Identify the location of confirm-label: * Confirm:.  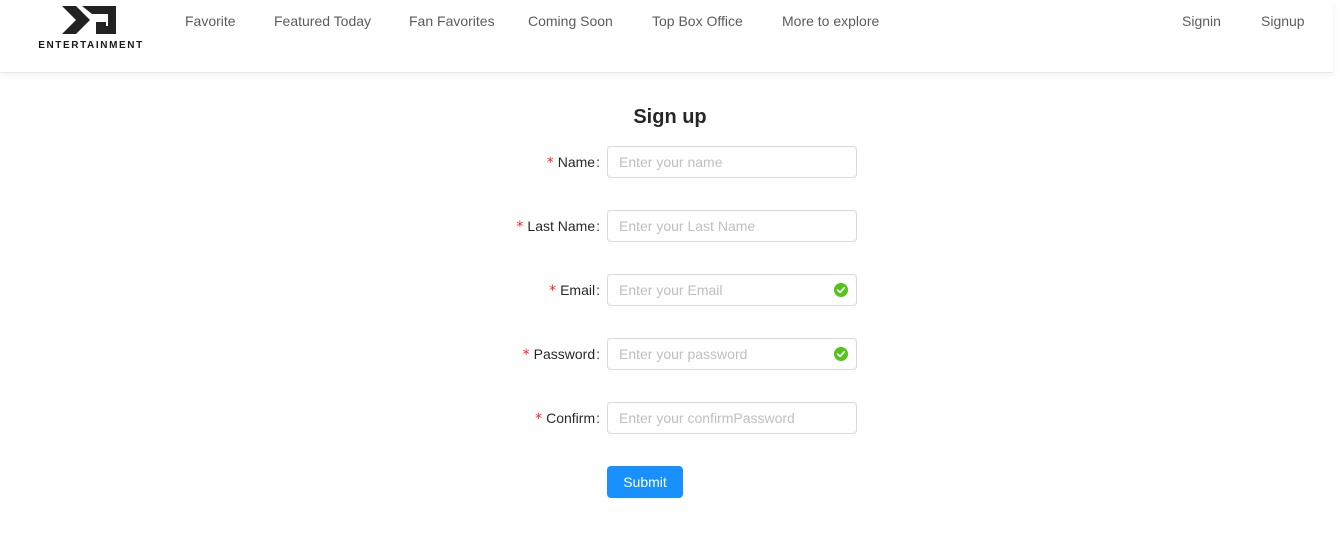
(567, 418).